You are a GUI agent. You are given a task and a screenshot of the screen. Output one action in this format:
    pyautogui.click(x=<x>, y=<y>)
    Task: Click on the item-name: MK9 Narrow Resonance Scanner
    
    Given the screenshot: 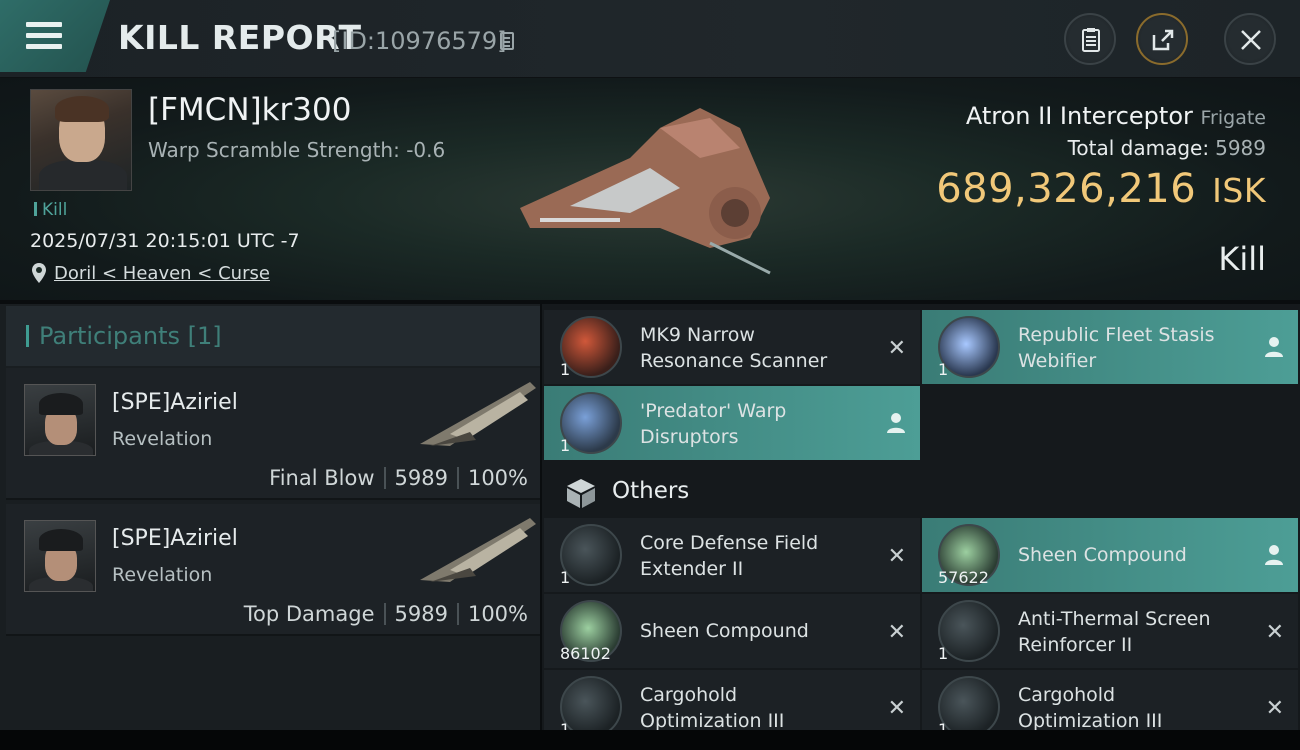 What is the action you would take?
    pyautogui.click(x=734, y=348)
    